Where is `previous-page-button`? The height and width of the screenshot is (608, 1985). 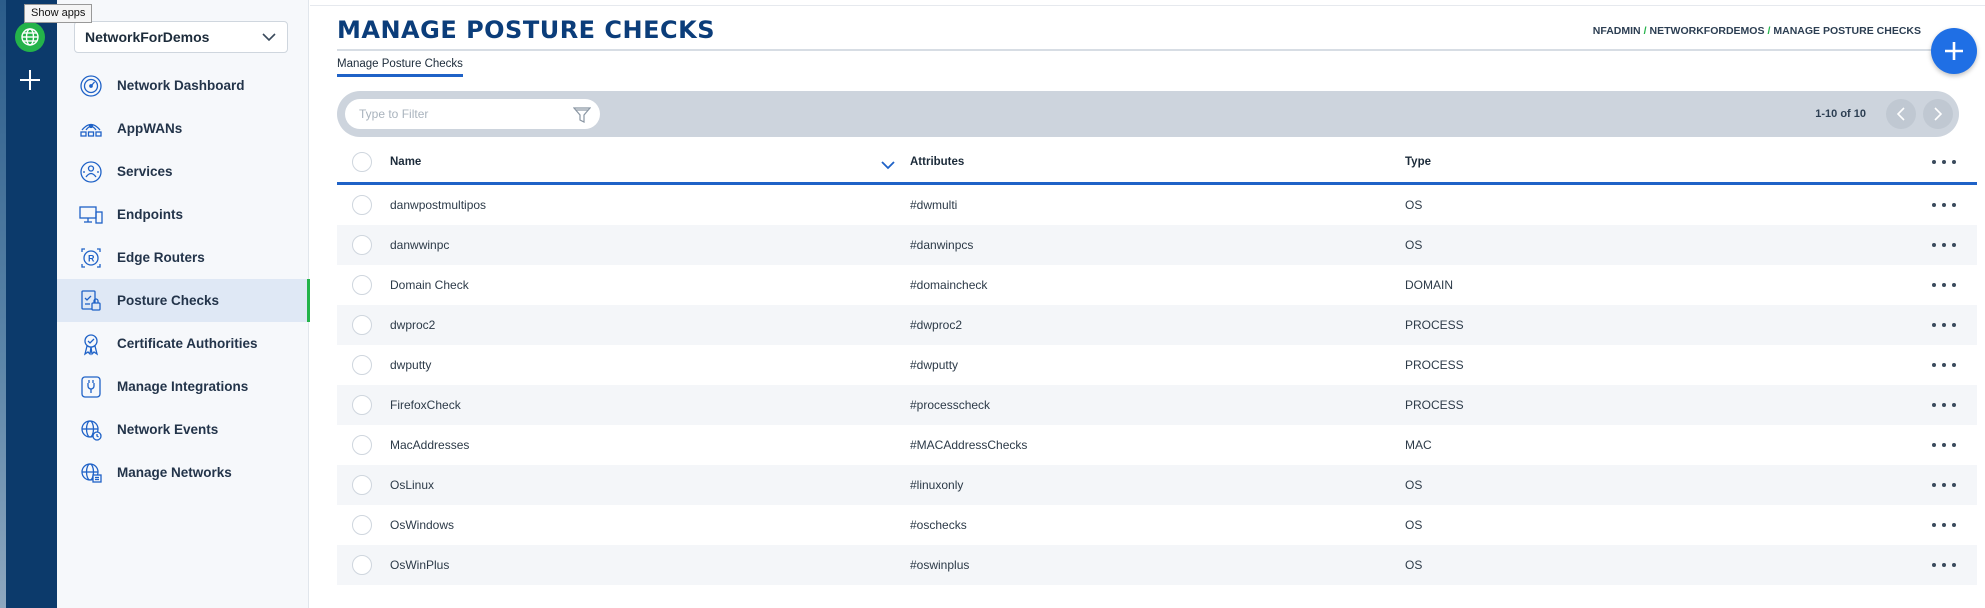
previous-page-button is located at coordinates (1901, 114).